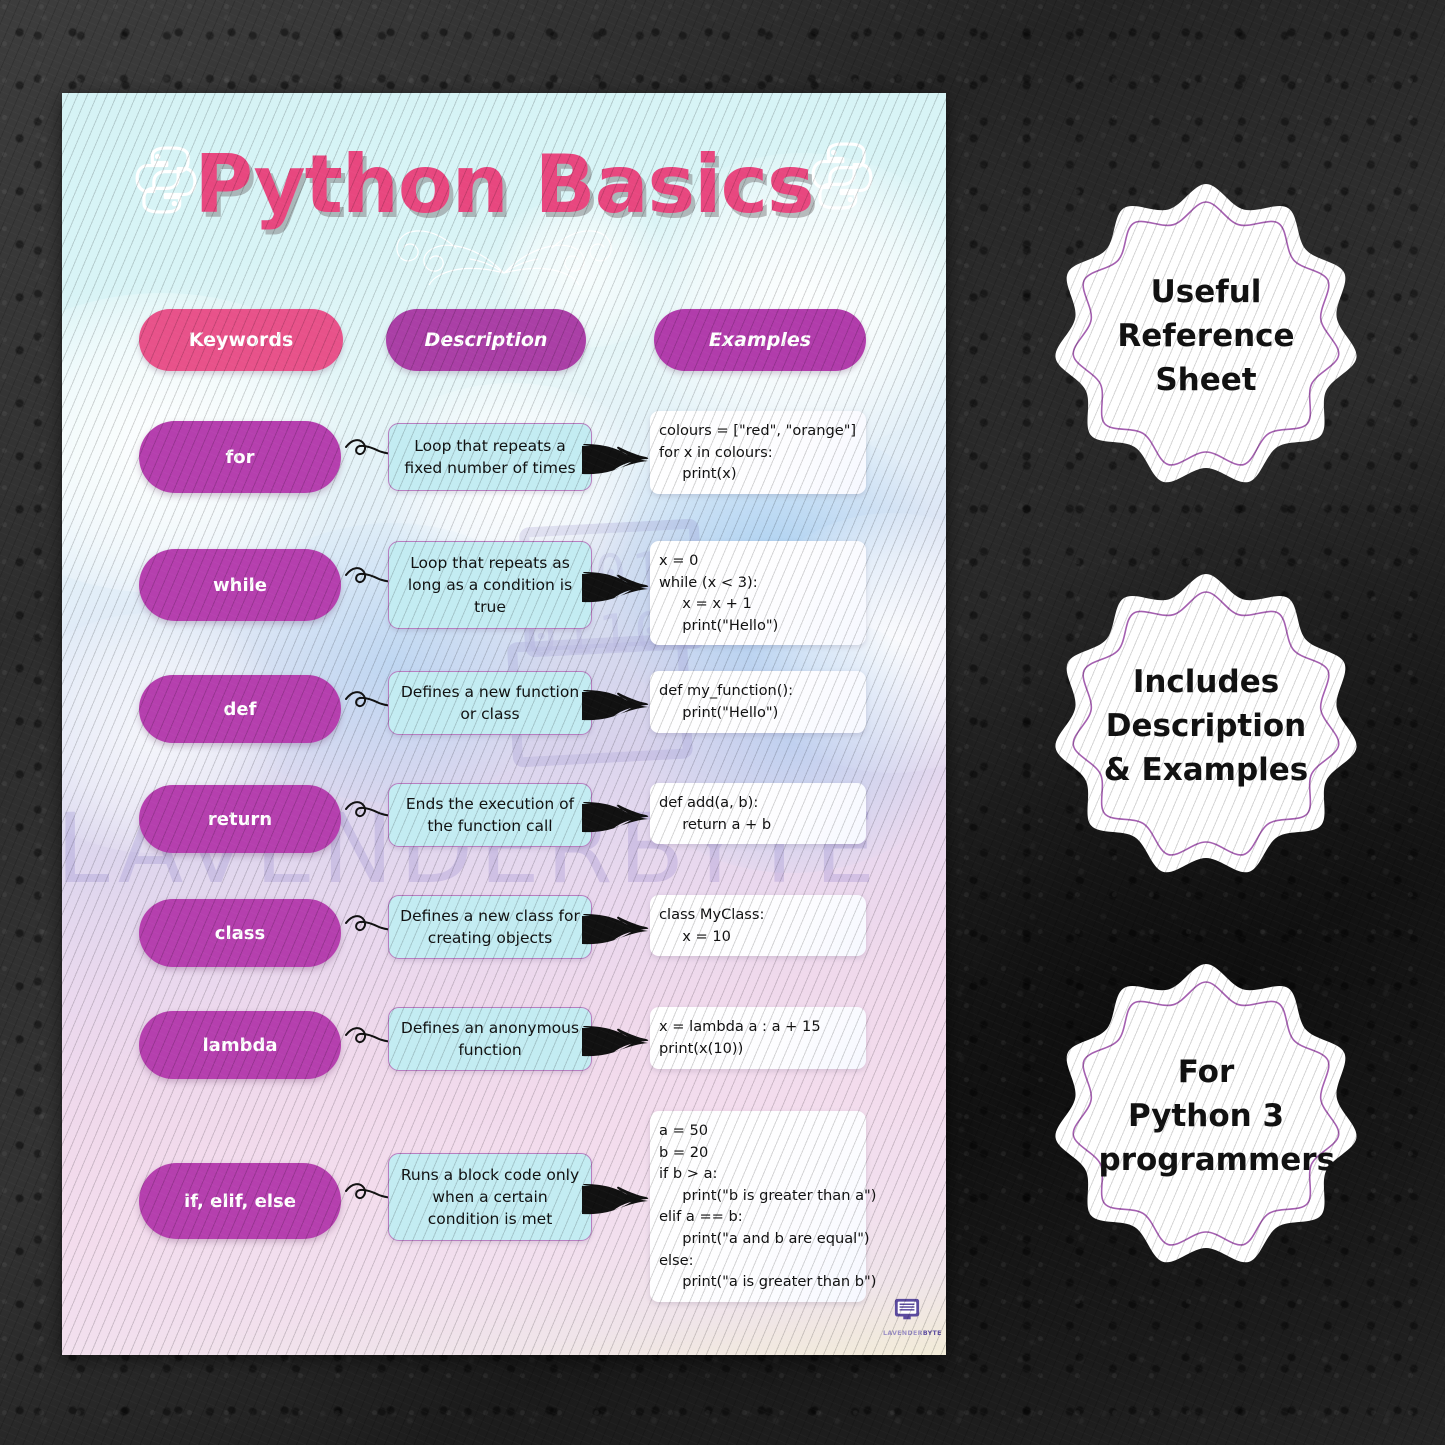 The width and height of the screenshot is (1445, 1445). What do you see at coordinates (1206, 291) in the screenshot?
I see `badge-line-1: Useful` at bounding box center [1206, 291].